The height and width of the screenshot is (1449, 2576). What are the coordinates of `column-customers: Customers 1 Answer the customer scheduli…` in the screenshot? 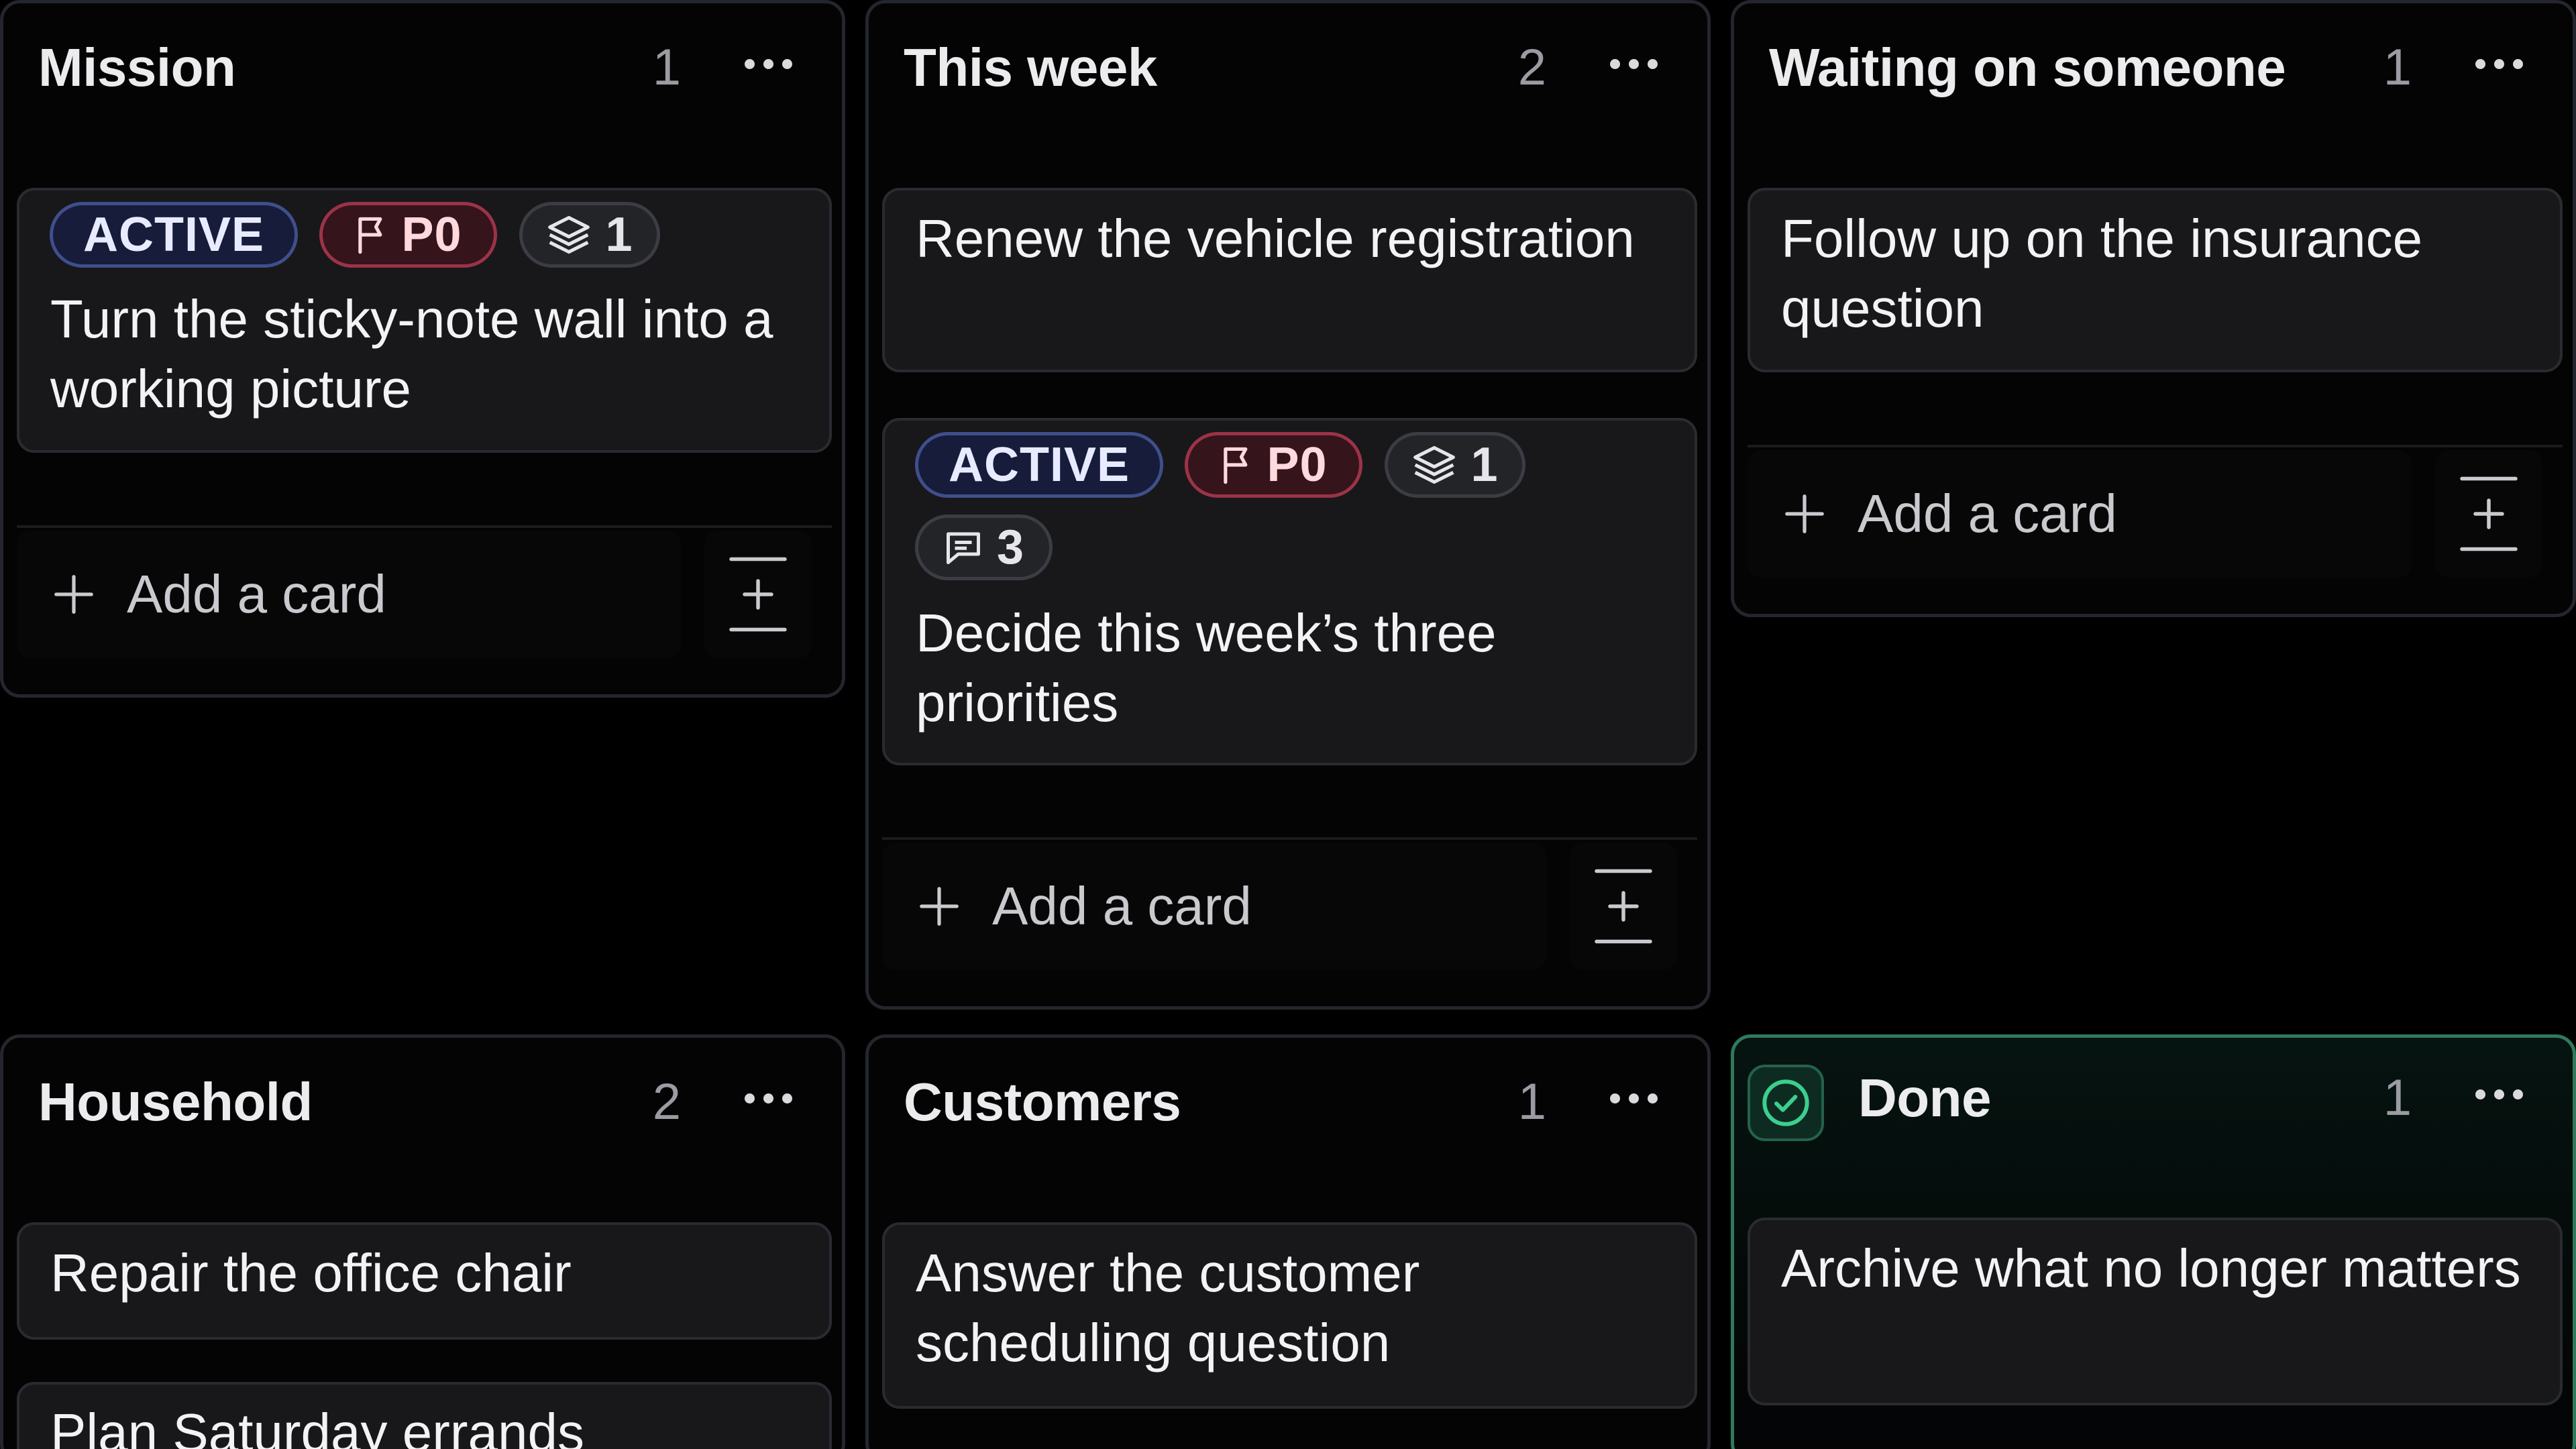 It's located at (1288, 1241).